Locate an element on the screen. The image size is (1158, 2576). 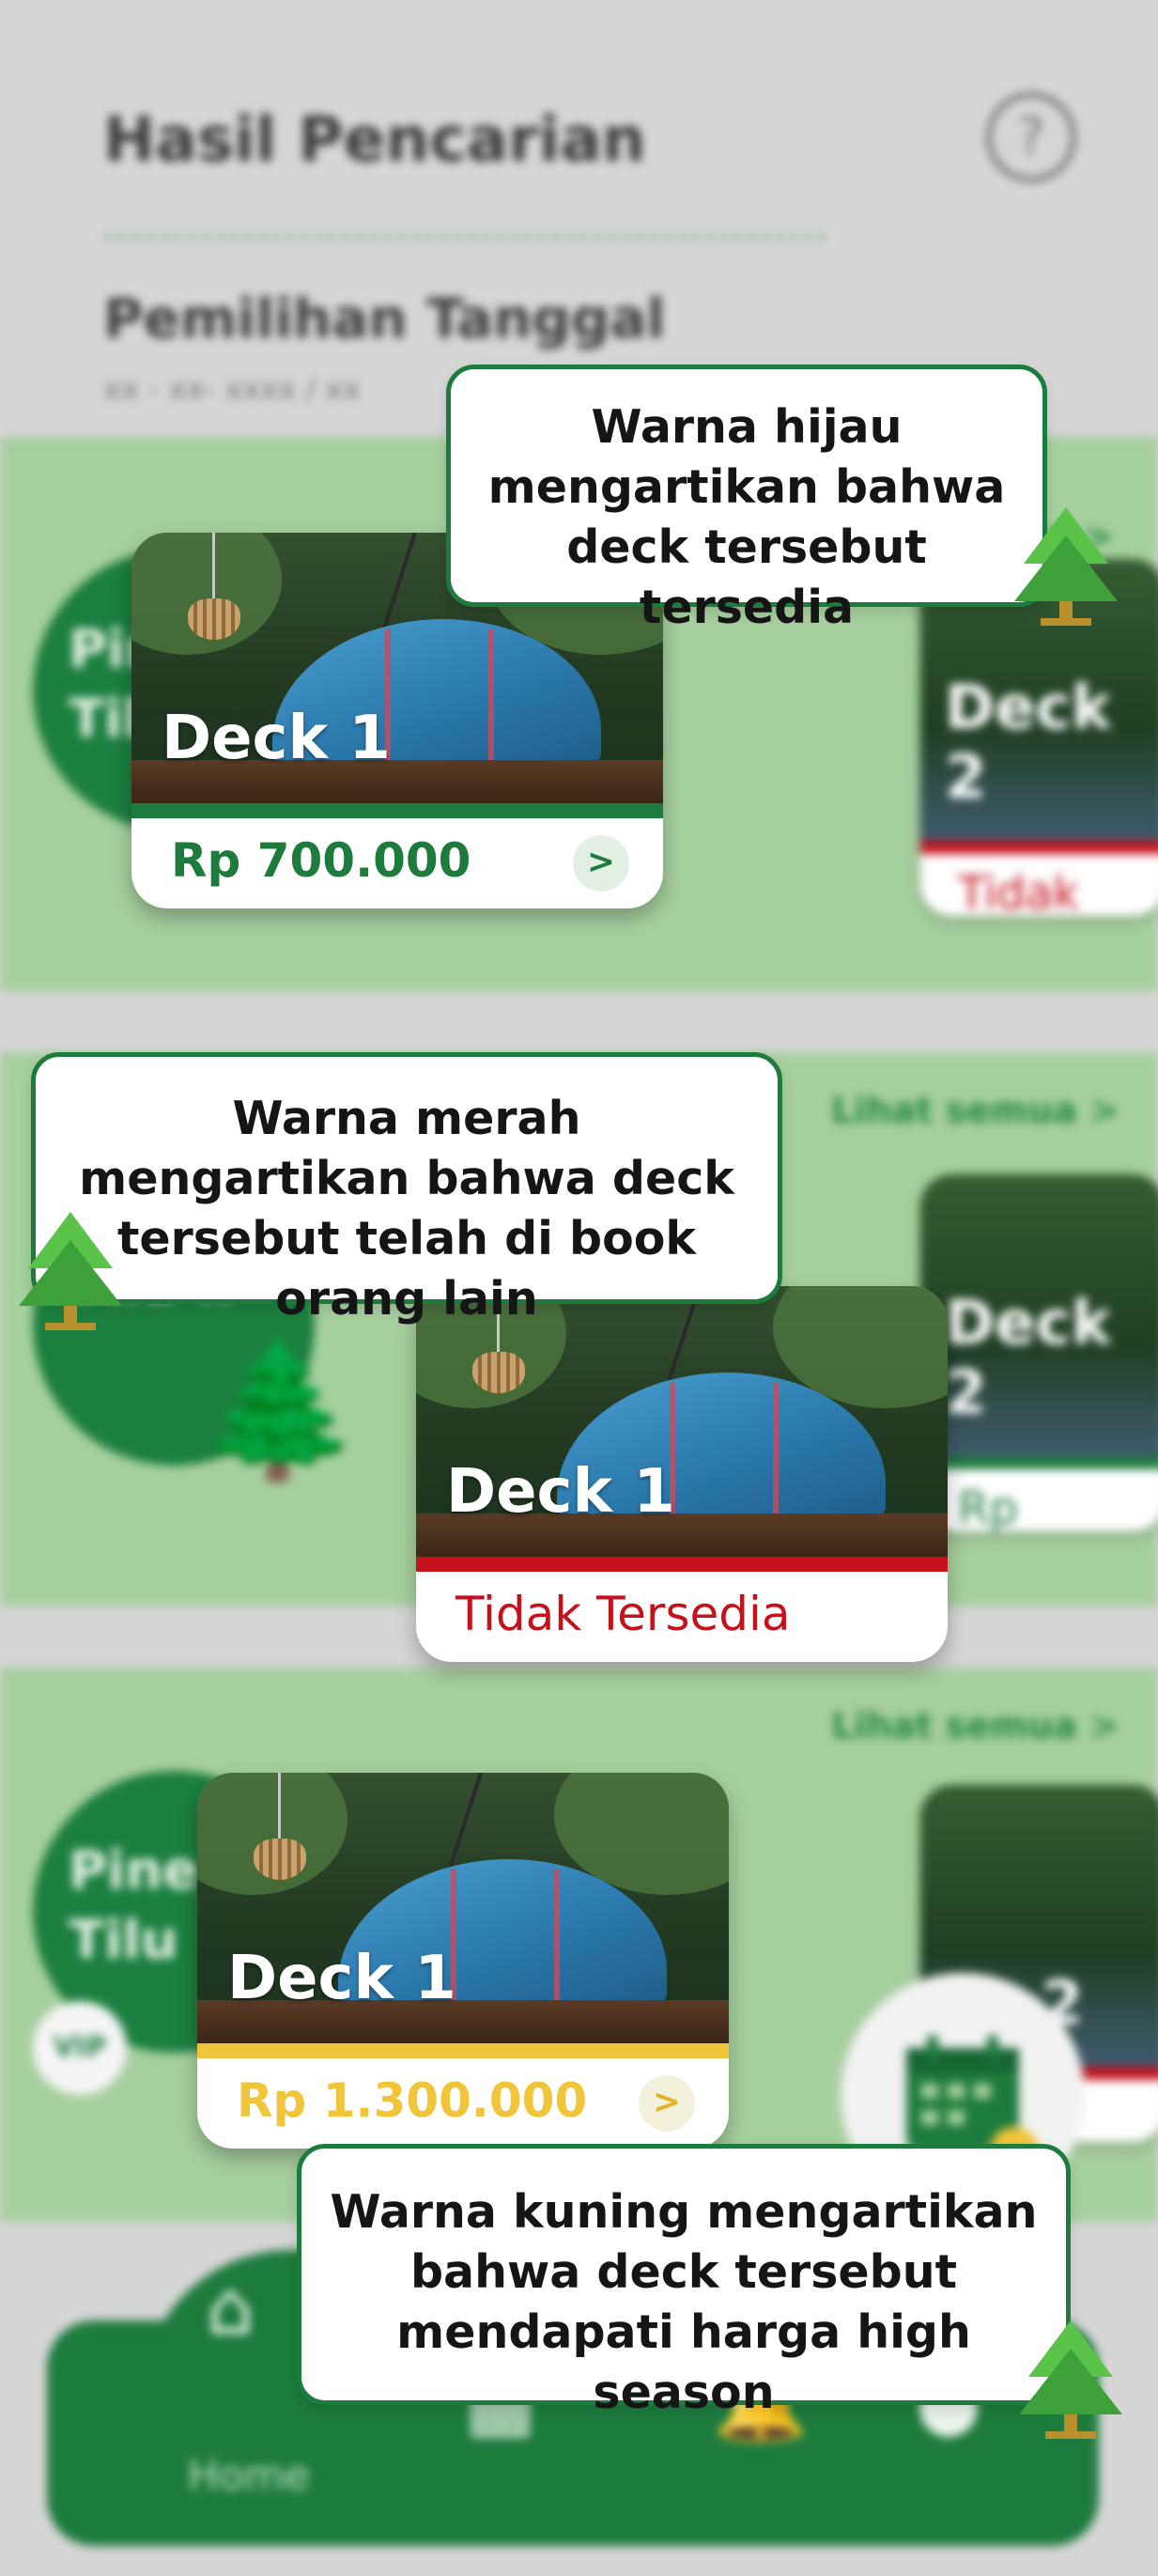
home-icon: ⌂ is located at coordinates (231, 2307).